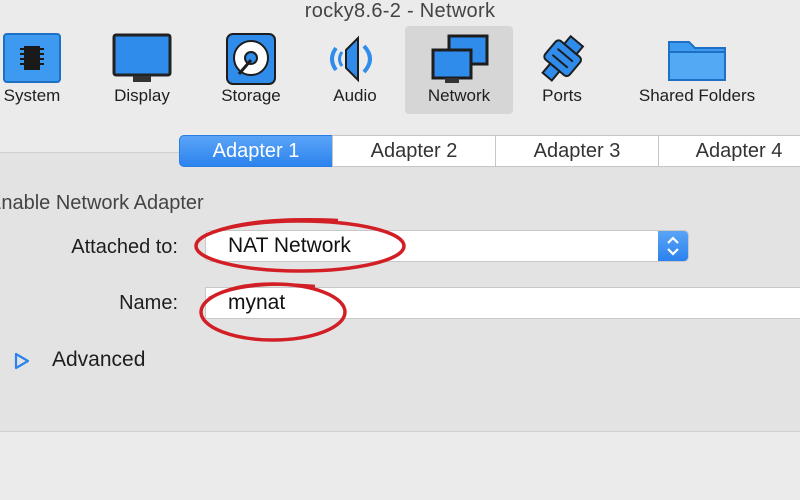 Image resolution: width=800 pixels, height=500 pixels. Describe the element at coordinates (459, 95) in the screenshot. I see `toolbar-item-label: Network` at that location.